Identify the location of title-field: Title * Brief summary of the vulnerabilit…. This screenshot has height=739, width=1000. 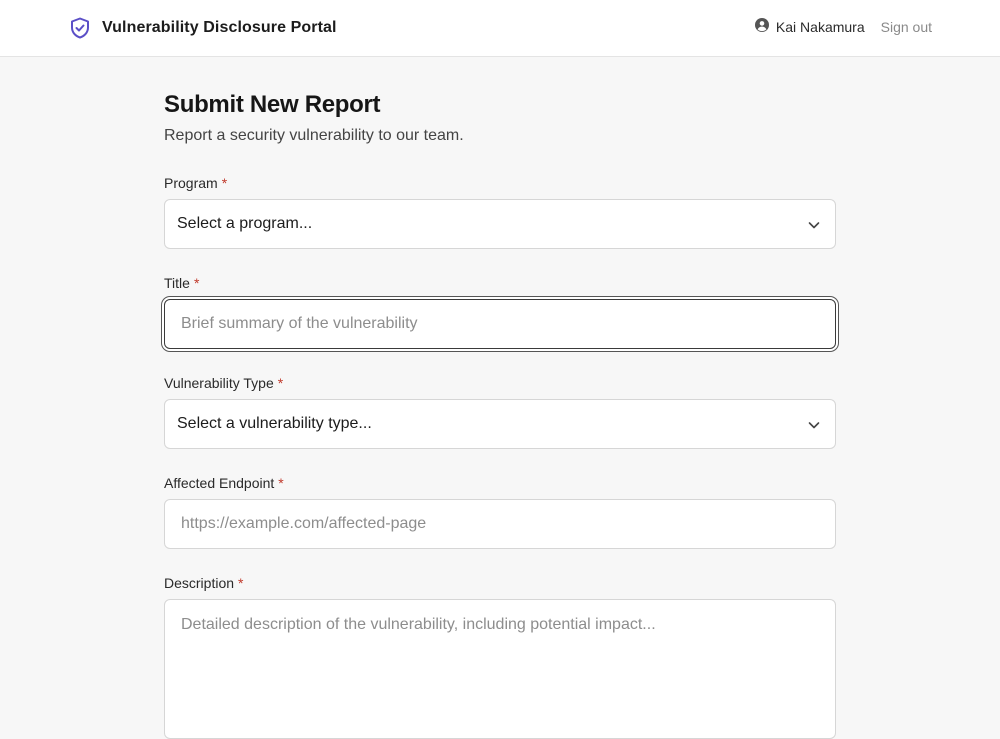
(500, 311).